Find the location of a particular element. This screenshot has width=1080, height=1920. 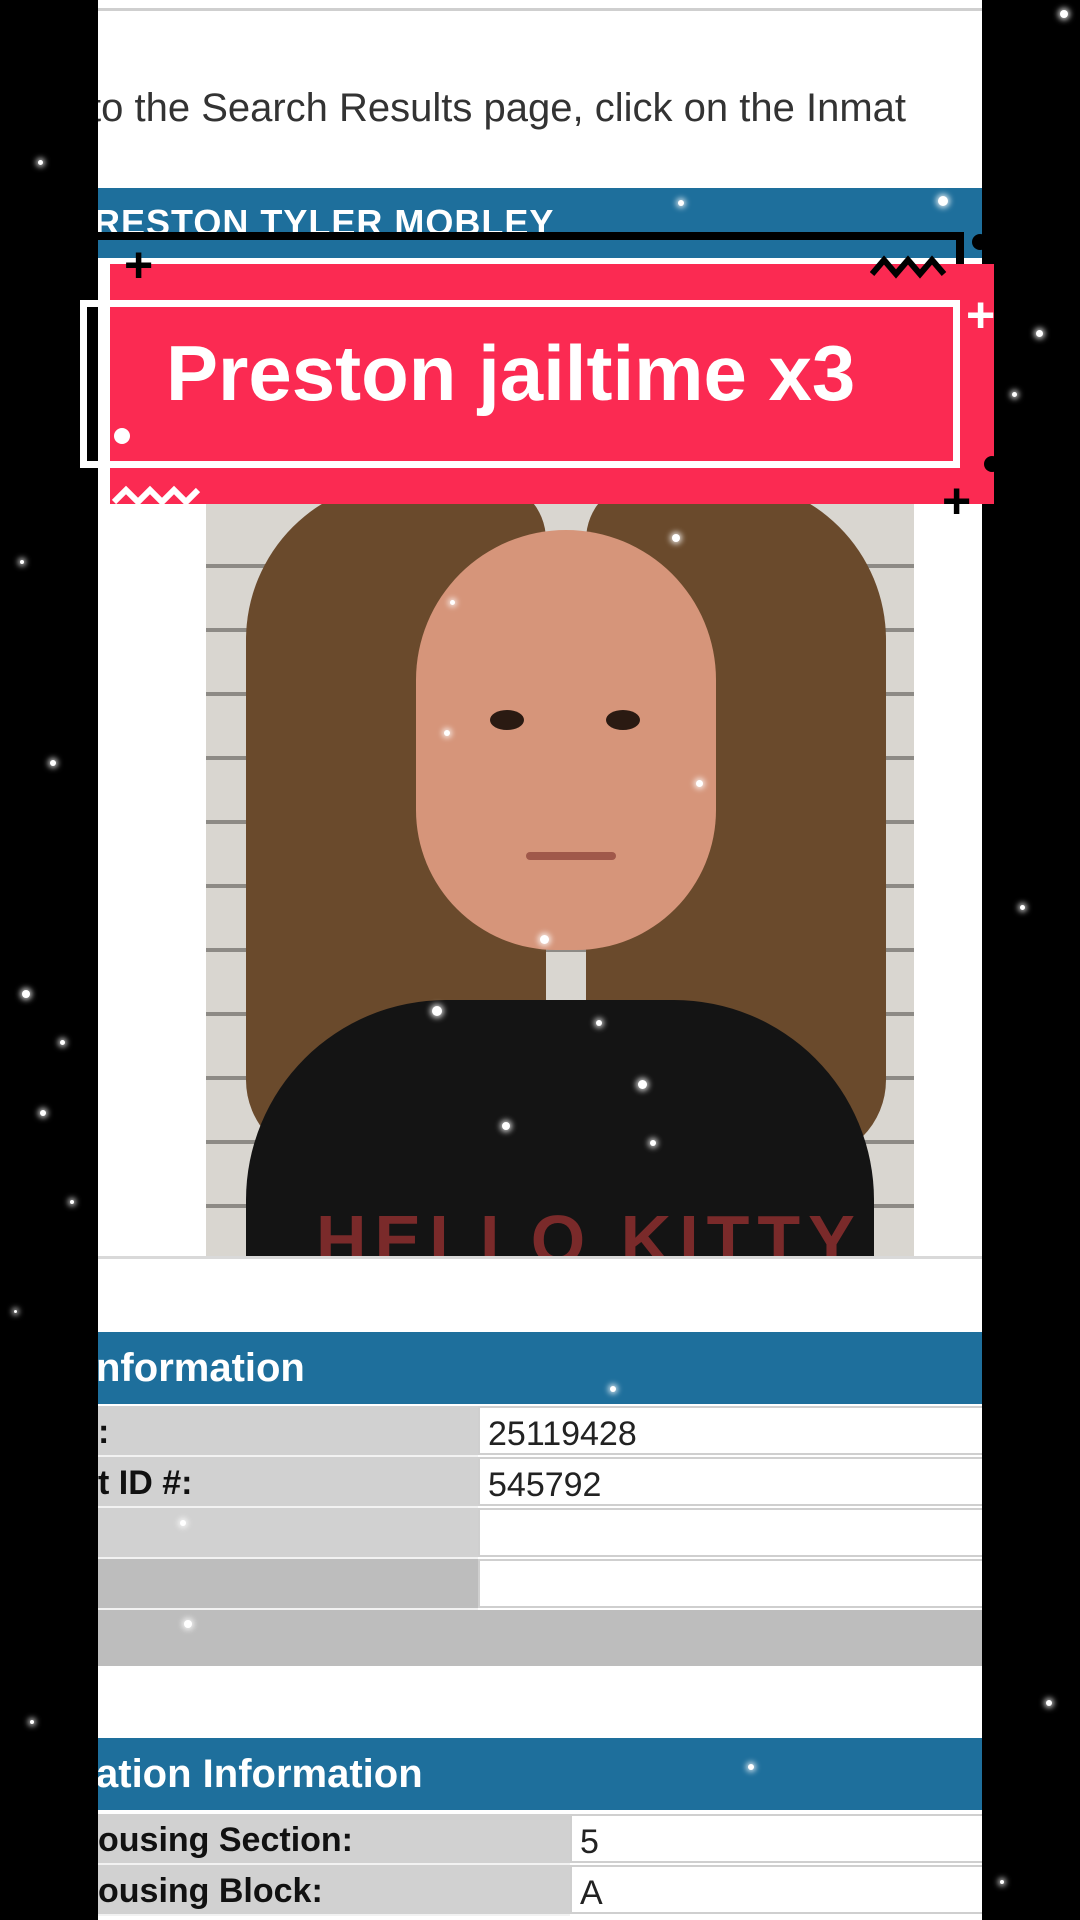

row-label: ousing Section: is located at coordinates (225, 1840).